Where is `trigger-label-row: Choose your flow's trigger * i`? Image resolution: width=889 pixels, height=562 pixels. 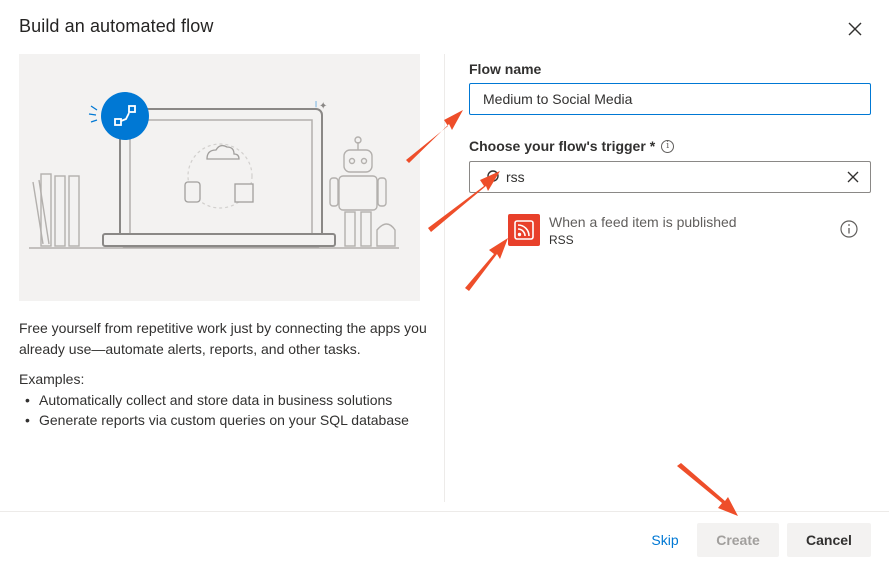 trigger-label-row: Choose your flow's trigger * i is located at coordinates (572, 146).